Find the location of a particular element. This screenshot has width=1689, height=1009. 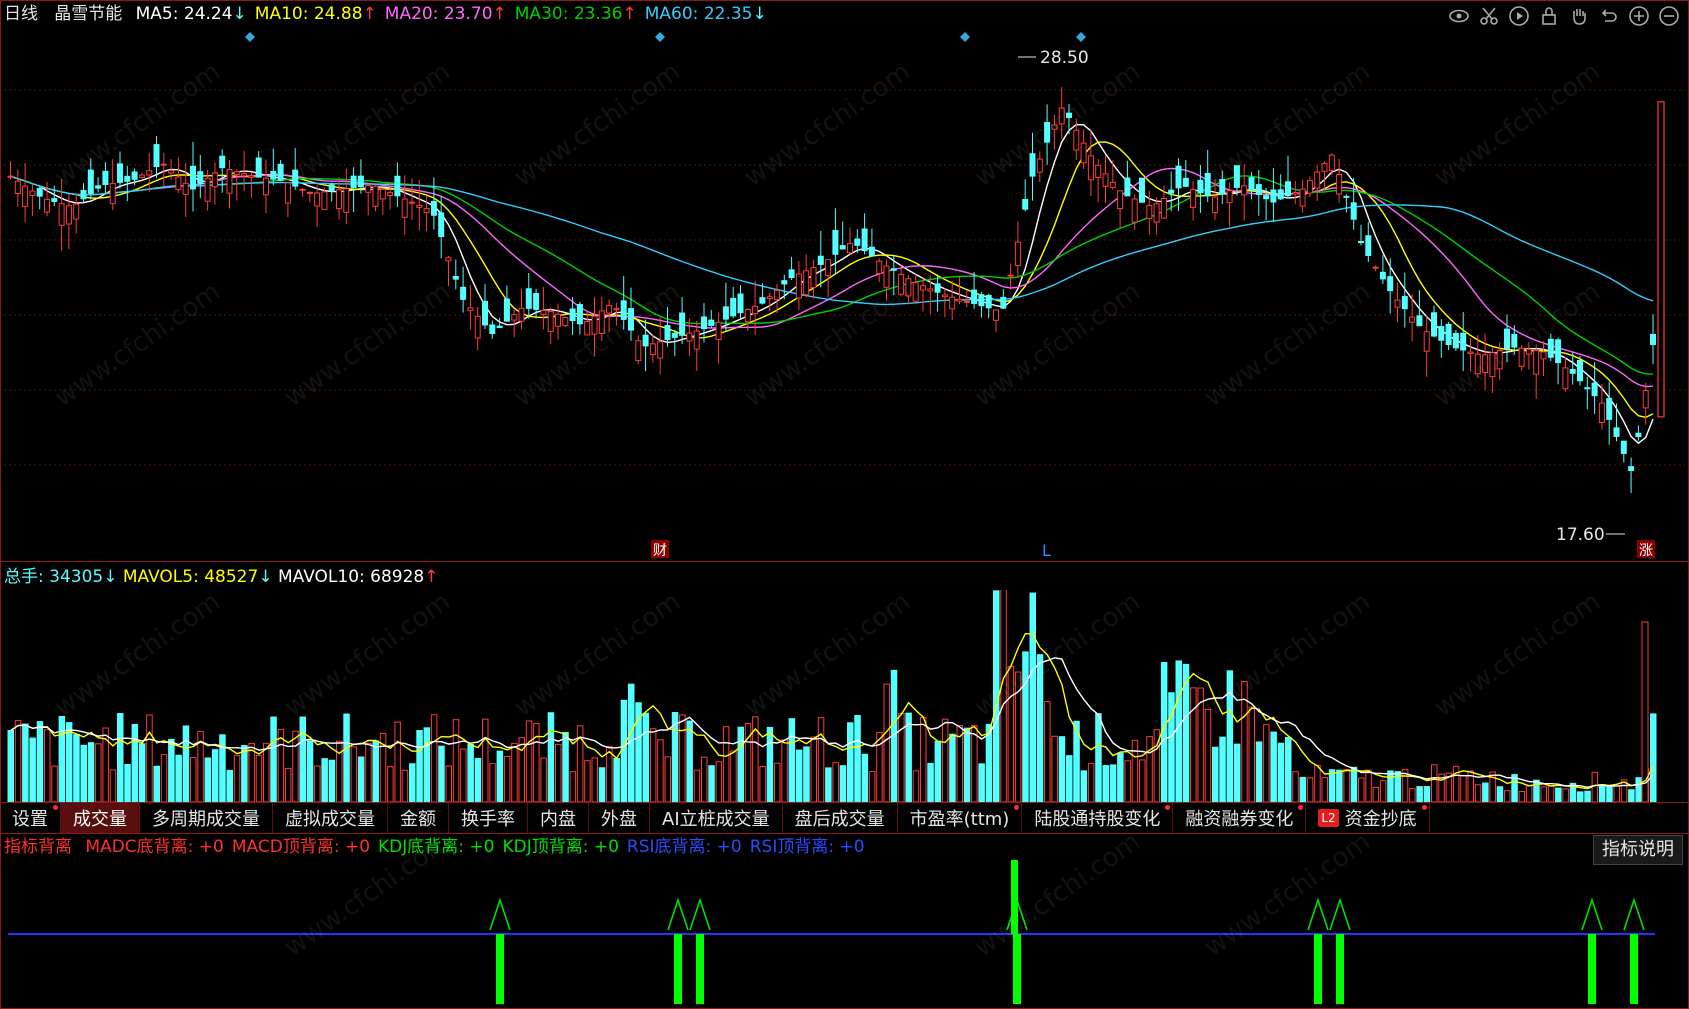

tab-label: 陆股通持股变化 is located at coordinates (1097, 819).